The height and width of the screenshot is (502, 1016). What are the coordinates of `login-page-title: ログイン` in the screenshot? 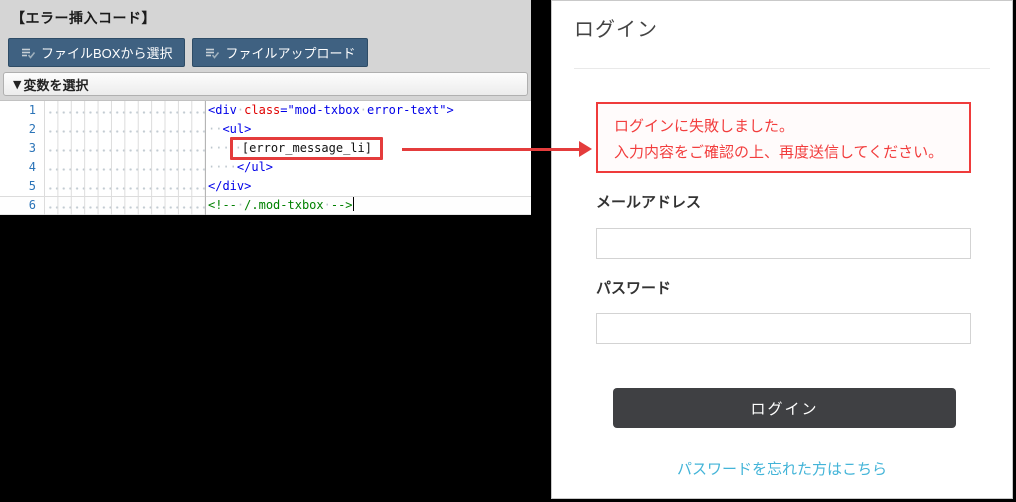 It's located at (616, 29).